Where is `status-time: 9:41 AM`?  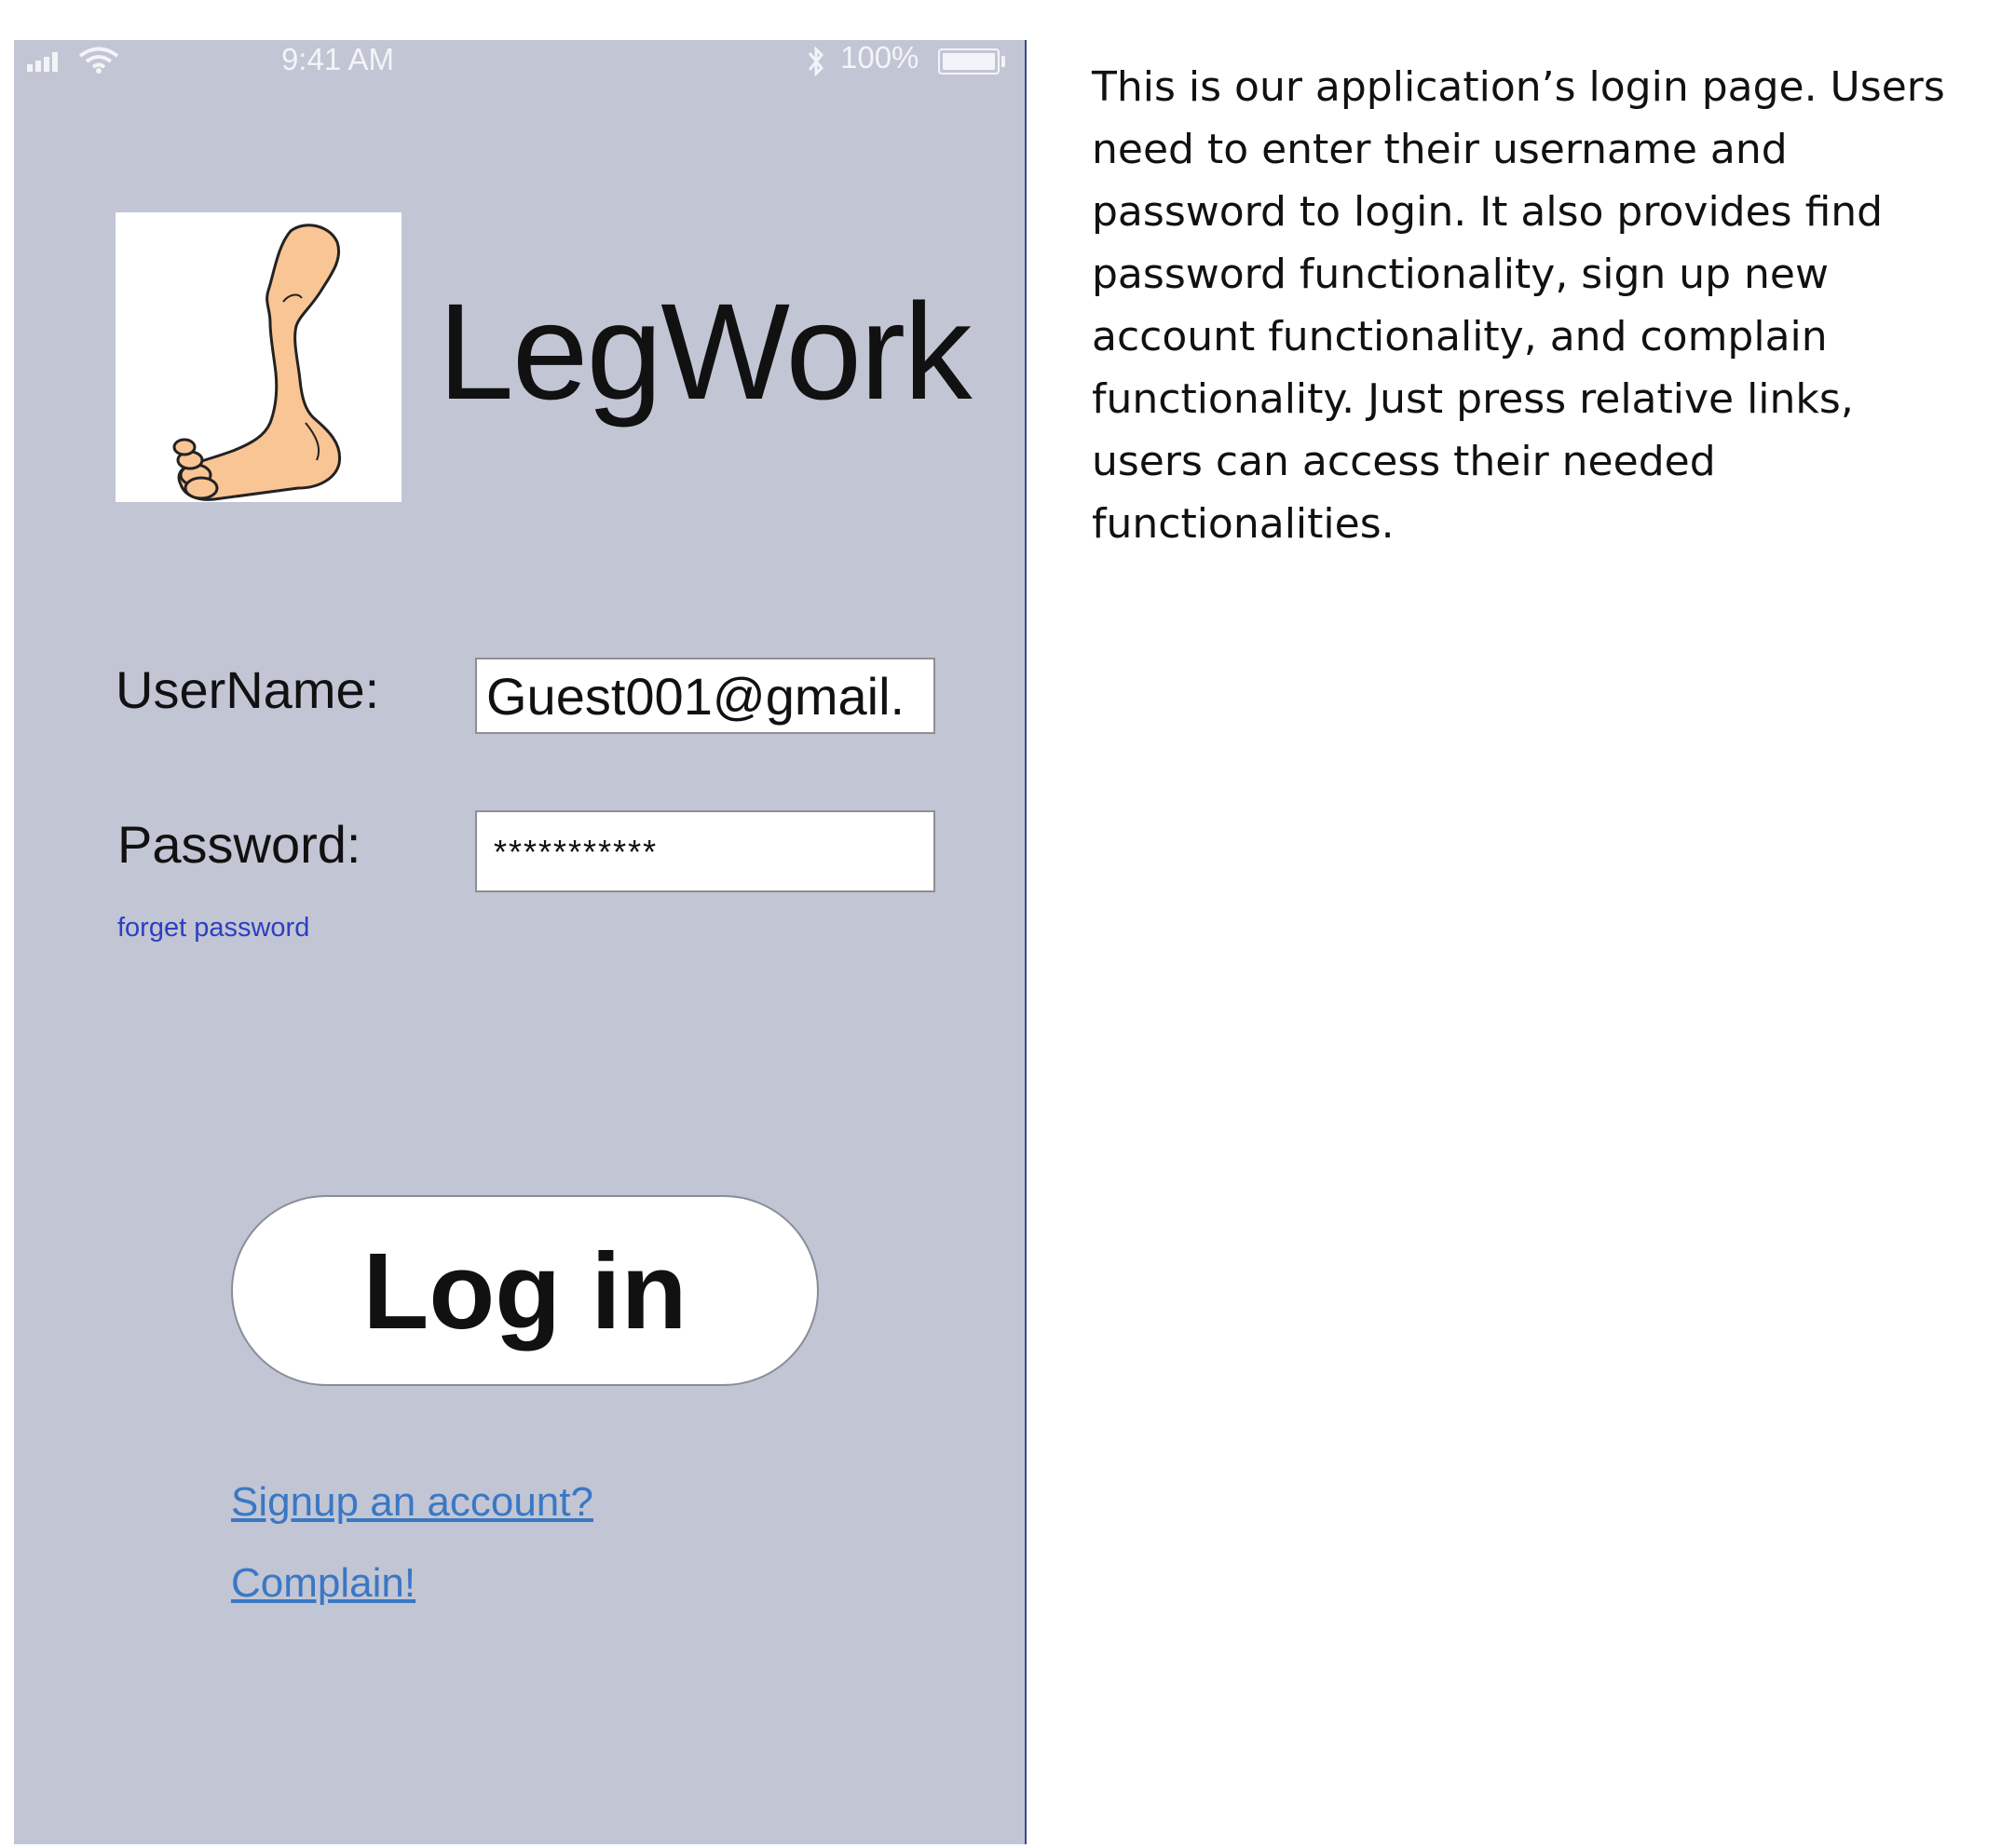
status-time: 9:41 AM is located at coordinates (337, 59).